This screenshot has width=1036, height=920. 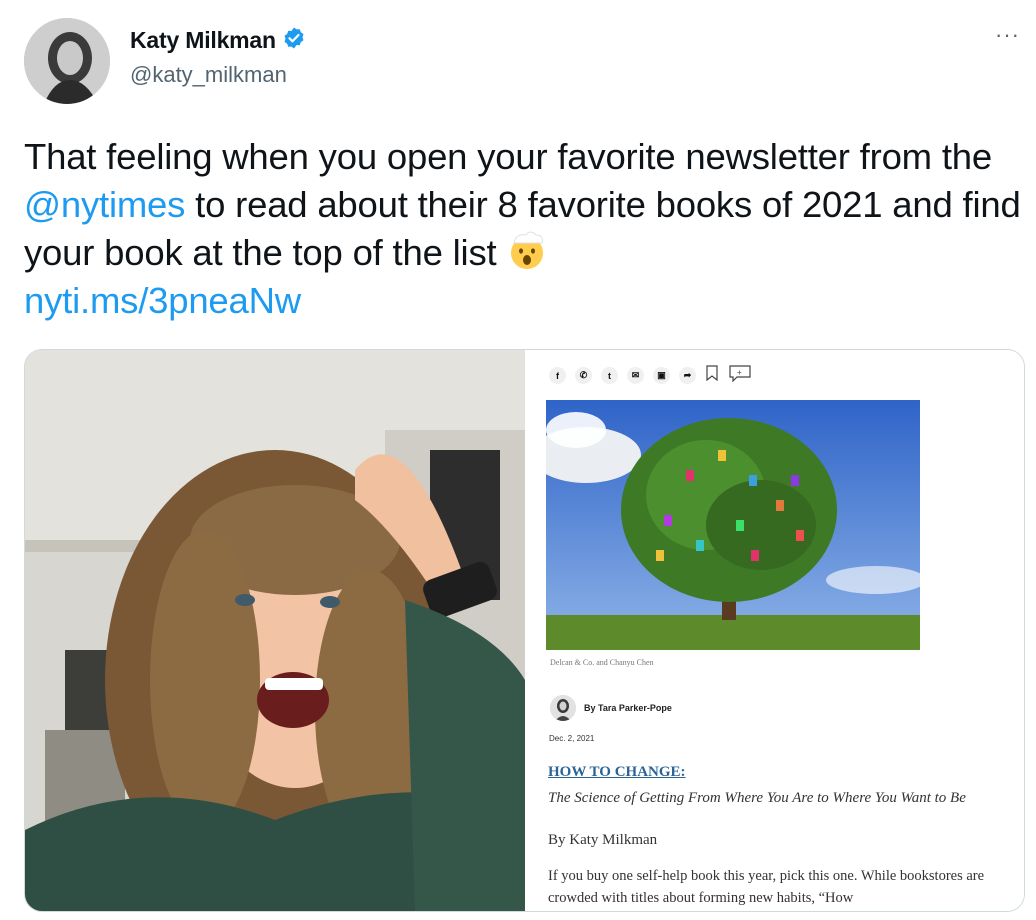 What do you see at coordinates (557, 375) in the screenshot?
I see `facebook-icon: f` at bounding box center [557, 375].